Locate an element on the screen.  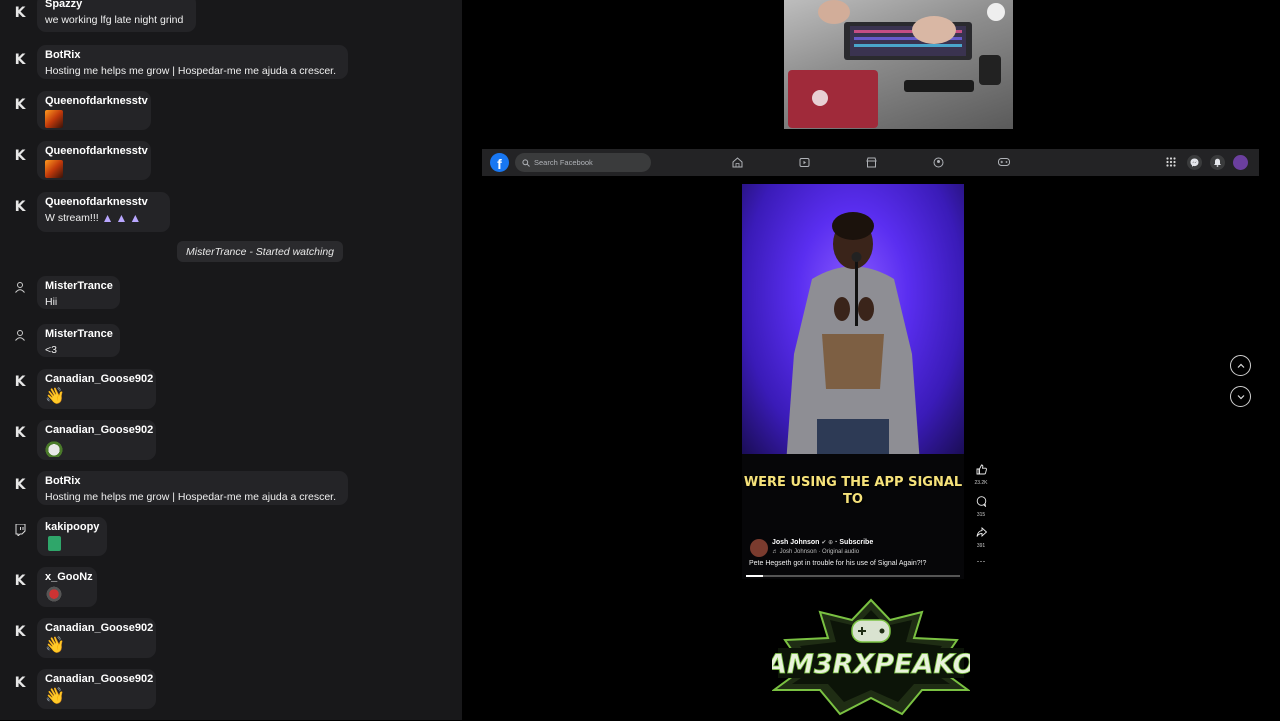
facebook-topbar: f Search Facebook is located at coordinates (870, 162).